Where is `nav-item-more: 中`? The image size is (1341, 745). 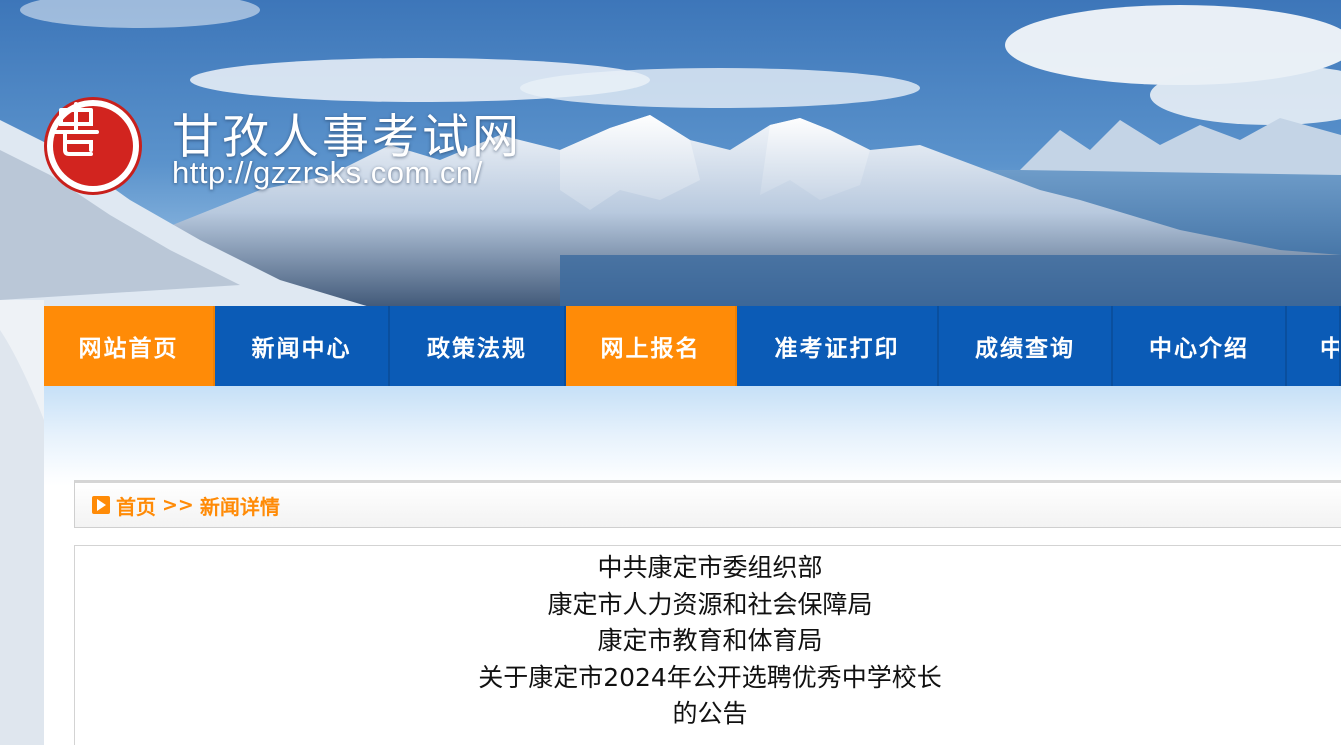
nav-item-more: 中 is located at coordinates (1314, 346).